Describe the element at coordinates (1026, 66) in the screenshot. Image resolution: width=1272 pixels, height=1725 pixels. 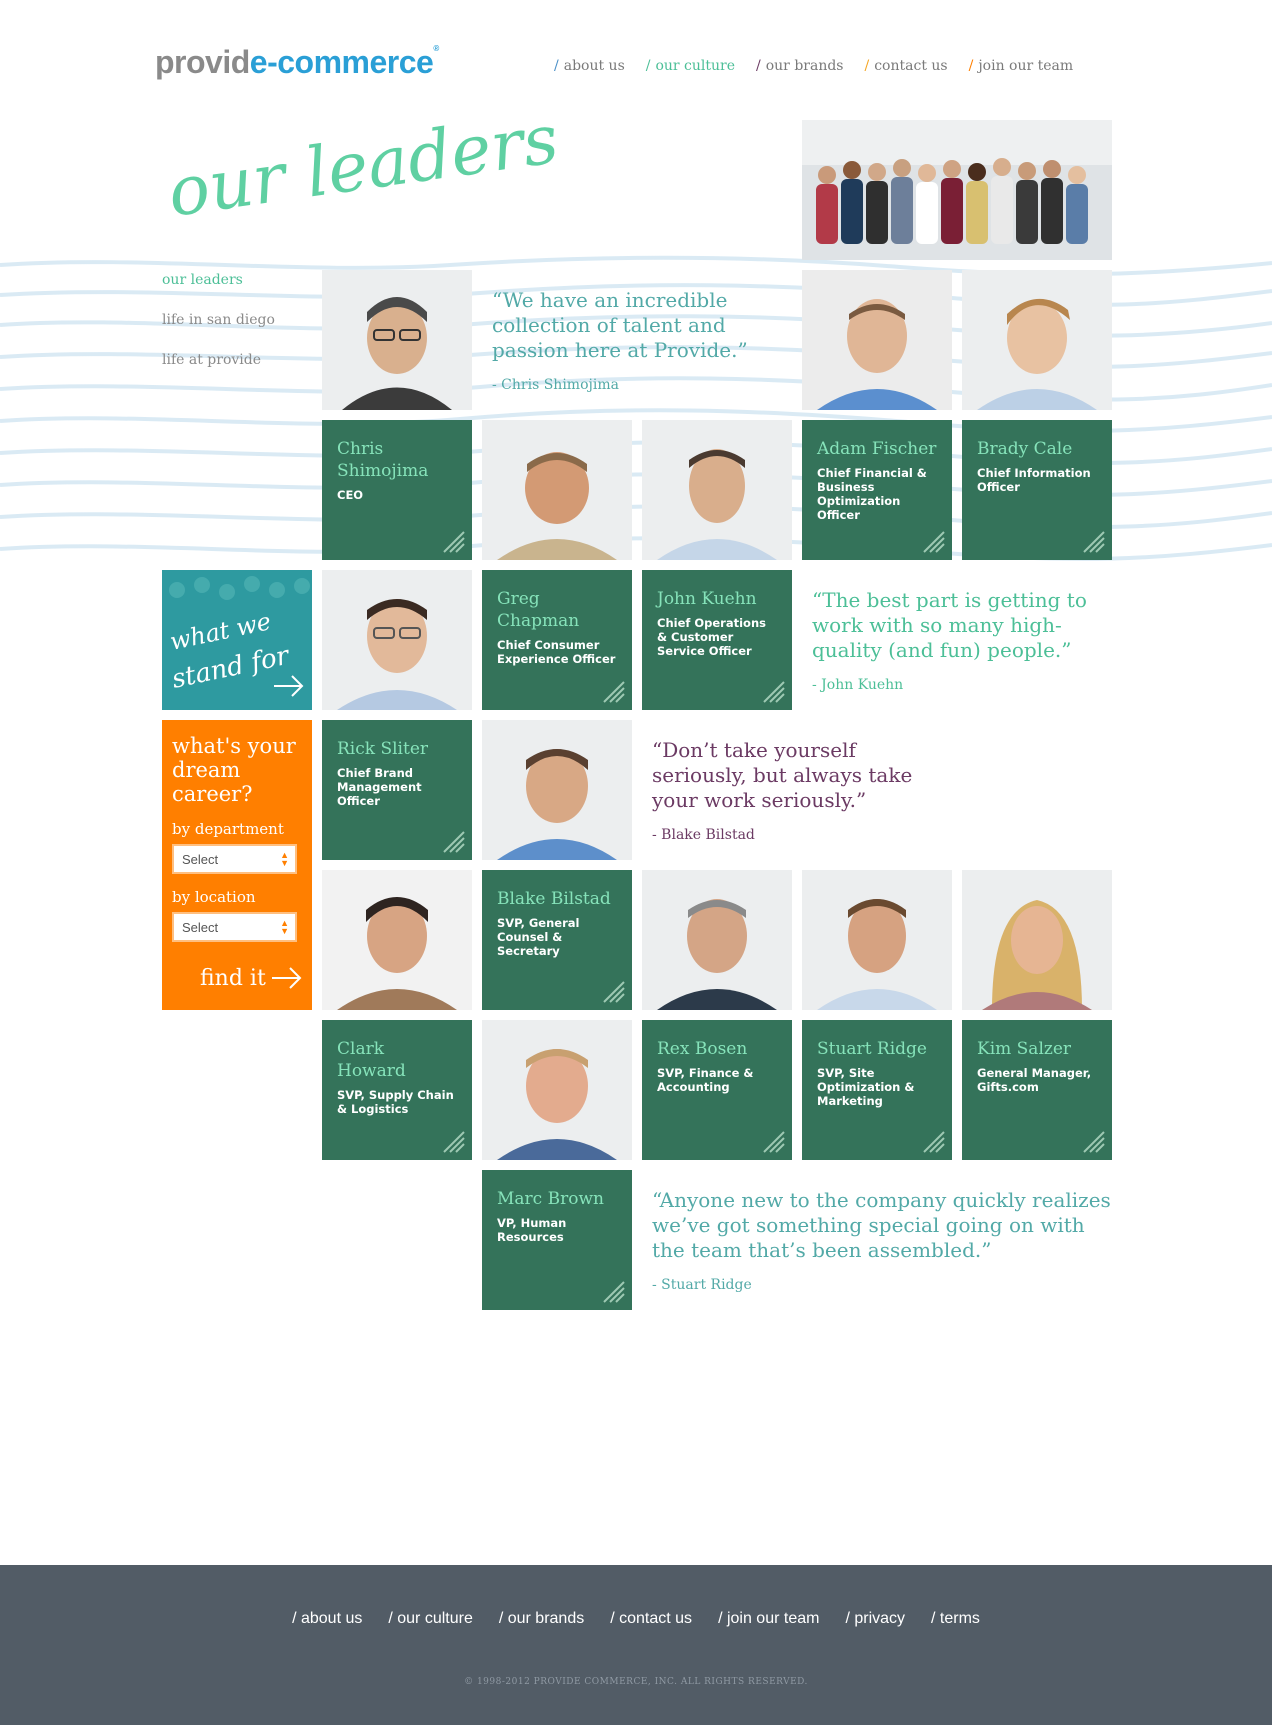
I see `nav-label: join our team` at that location.